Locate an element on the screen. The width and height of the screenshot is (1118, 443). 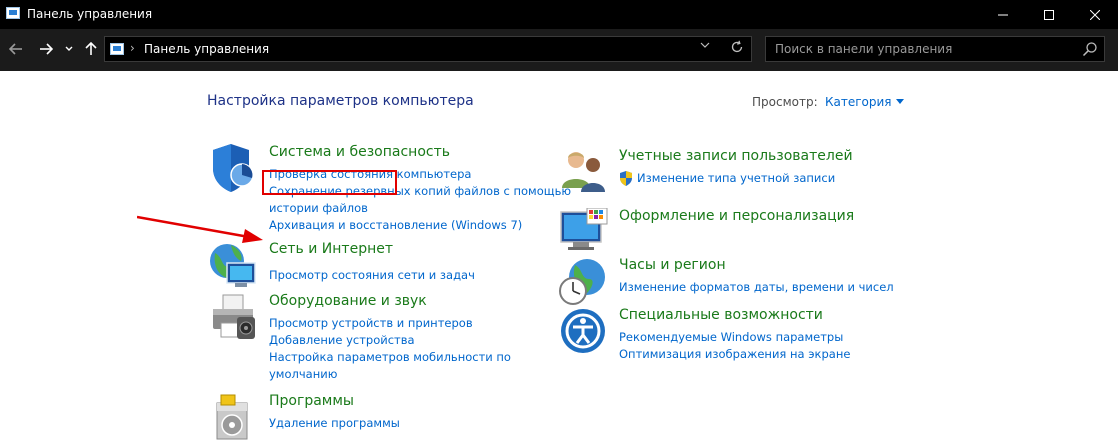
maximize-icon is located at coordinates (1049, 14).